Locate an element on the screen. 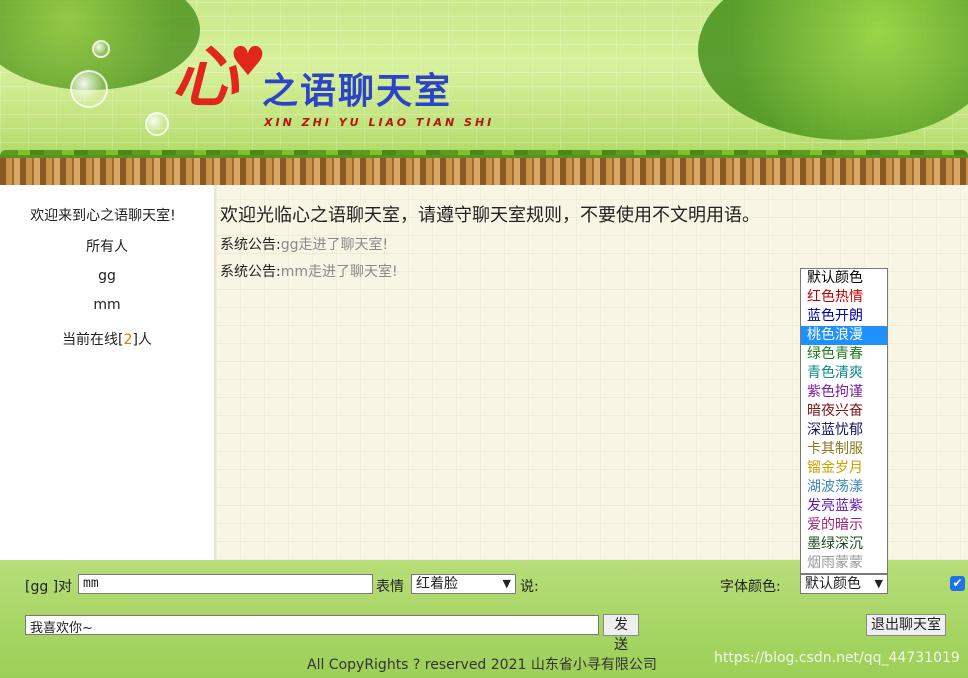 The width and height of the screenshot is (968, 678). message-item: 系统公告:gg走进了聊天室! is located at coordinates (304, 244).